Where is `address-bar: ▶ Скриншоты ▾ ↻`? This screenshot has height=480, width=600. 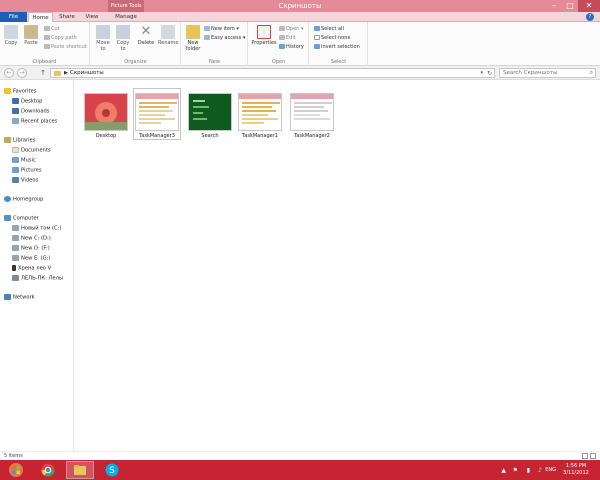
address-bar: ▶ Скриншоты ▾ ↻ is located at coordinates (272, 73).